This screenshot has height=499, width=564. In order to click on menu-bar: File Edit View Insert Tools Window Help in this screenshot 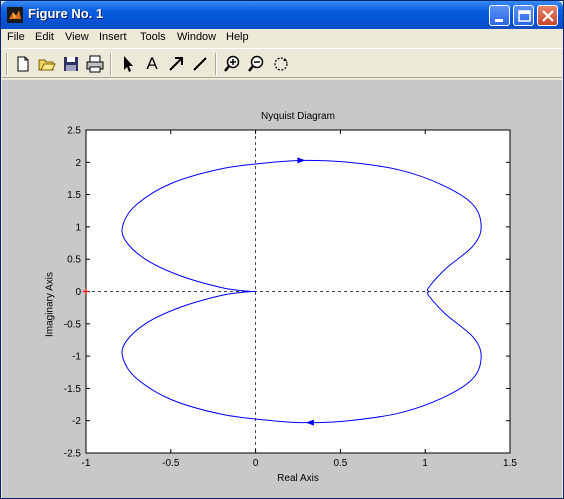, I will do `click(282, 38)`.